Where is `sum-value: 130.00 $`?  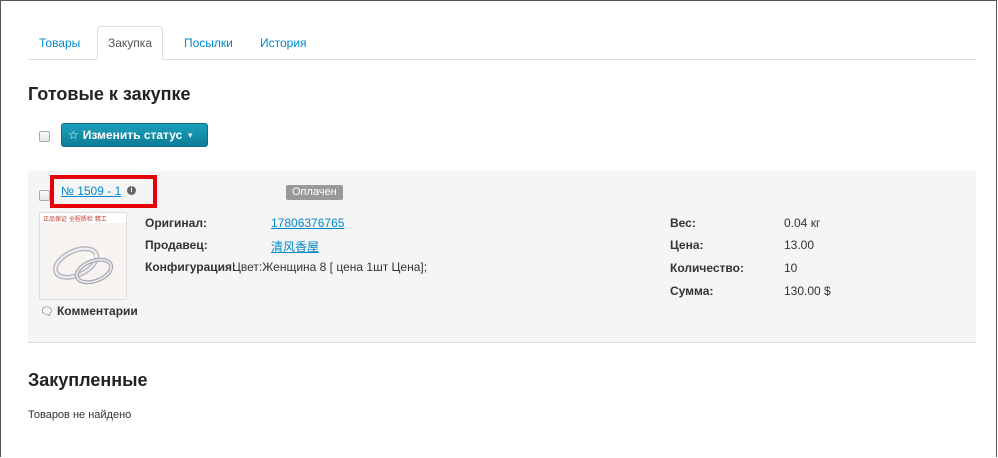 sum-value: 130.00 $ is located at coordinates (807, 291).